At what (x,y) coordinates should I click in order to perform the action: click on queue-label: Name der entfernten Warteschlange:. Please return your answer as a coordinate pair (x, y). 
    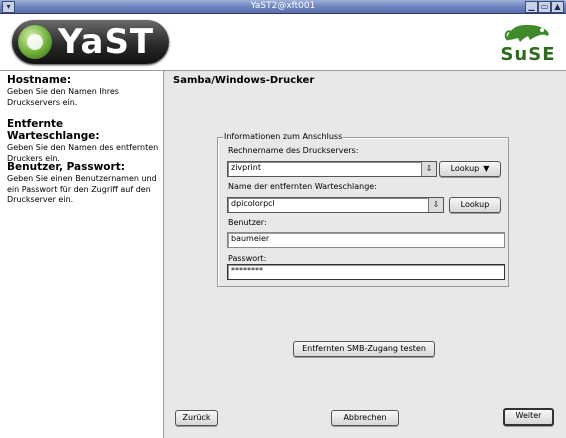
    Looking at the image, I should click on (302, 186).